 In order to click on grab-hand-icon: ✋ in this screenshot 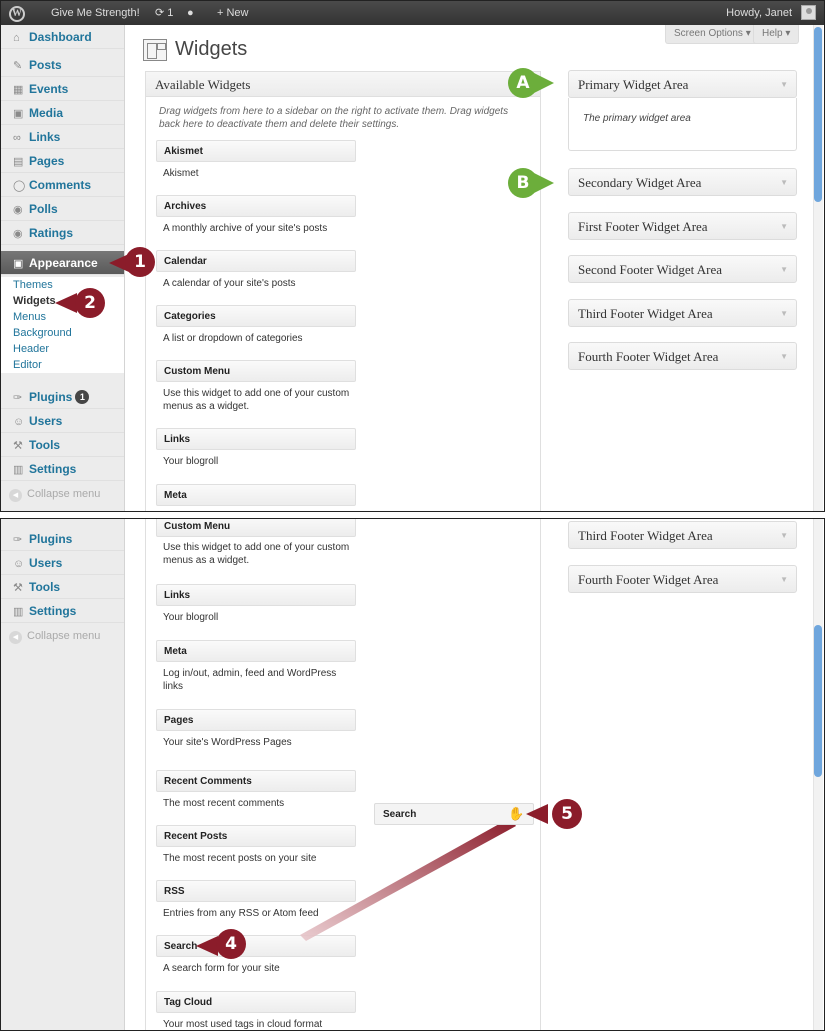, I will do `click(516, 813)`.